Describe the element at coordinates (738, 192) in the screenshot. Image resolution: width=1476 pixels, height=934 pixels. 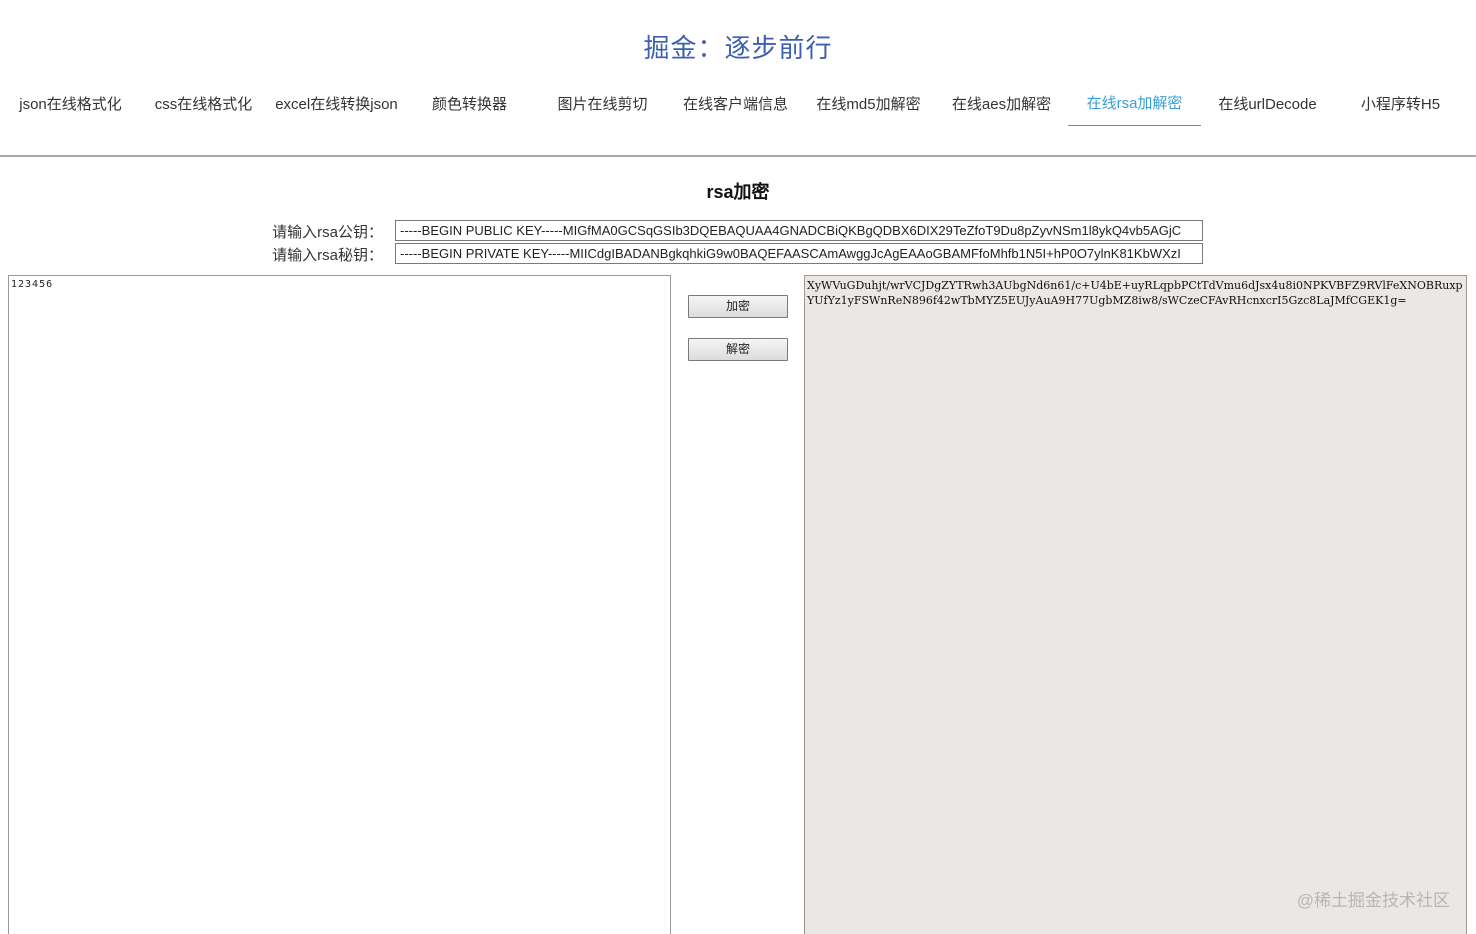
I see `section-title: rsa加密` at that location.